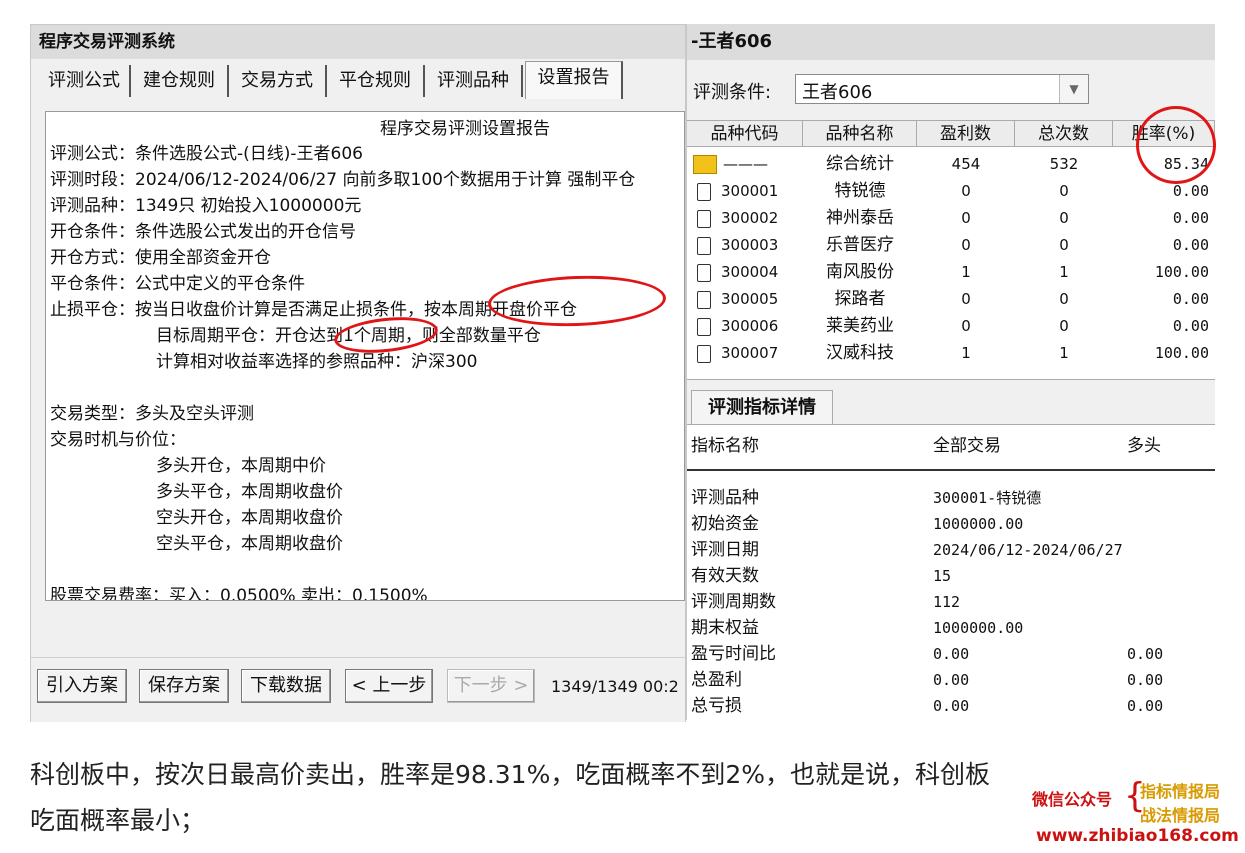  What do you see at coordinates (249, 544) in the screenshot?
I see `report-line: 空头平仓，本周期收盘价` at bounding box center [249, 544].